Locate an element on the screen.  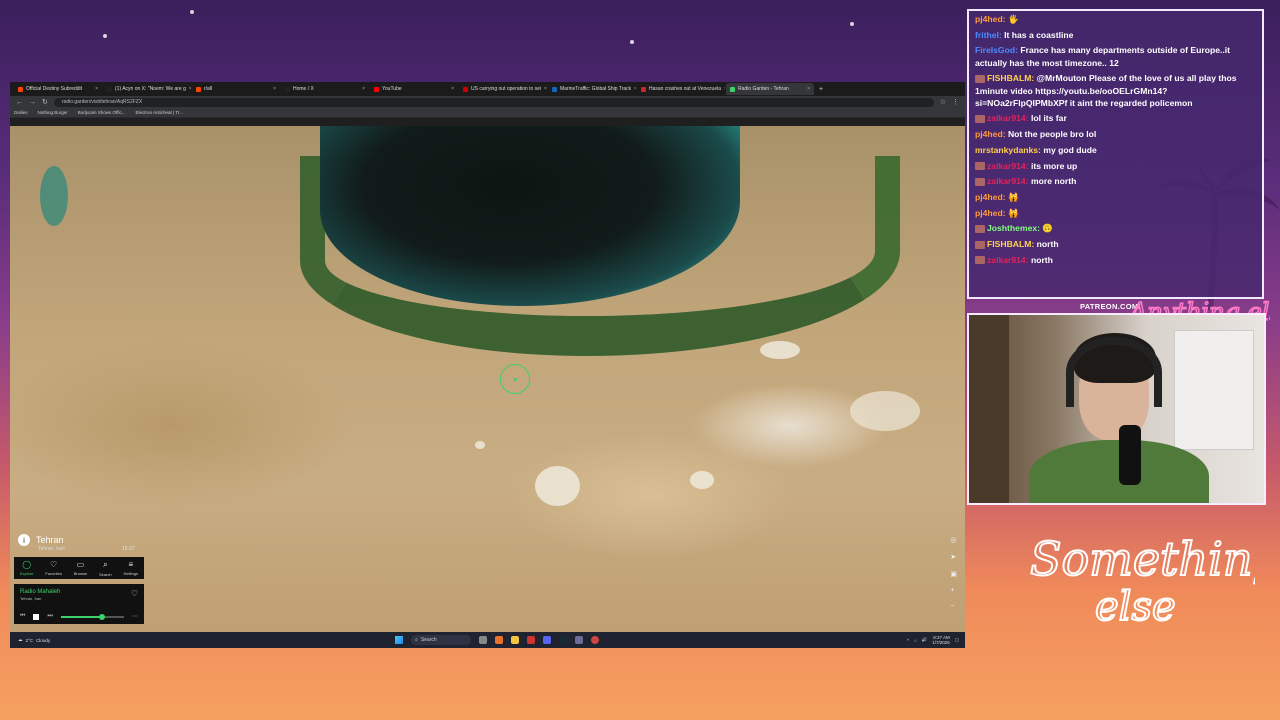
search-icon: ⌕ is located at coordinates (416, 640).